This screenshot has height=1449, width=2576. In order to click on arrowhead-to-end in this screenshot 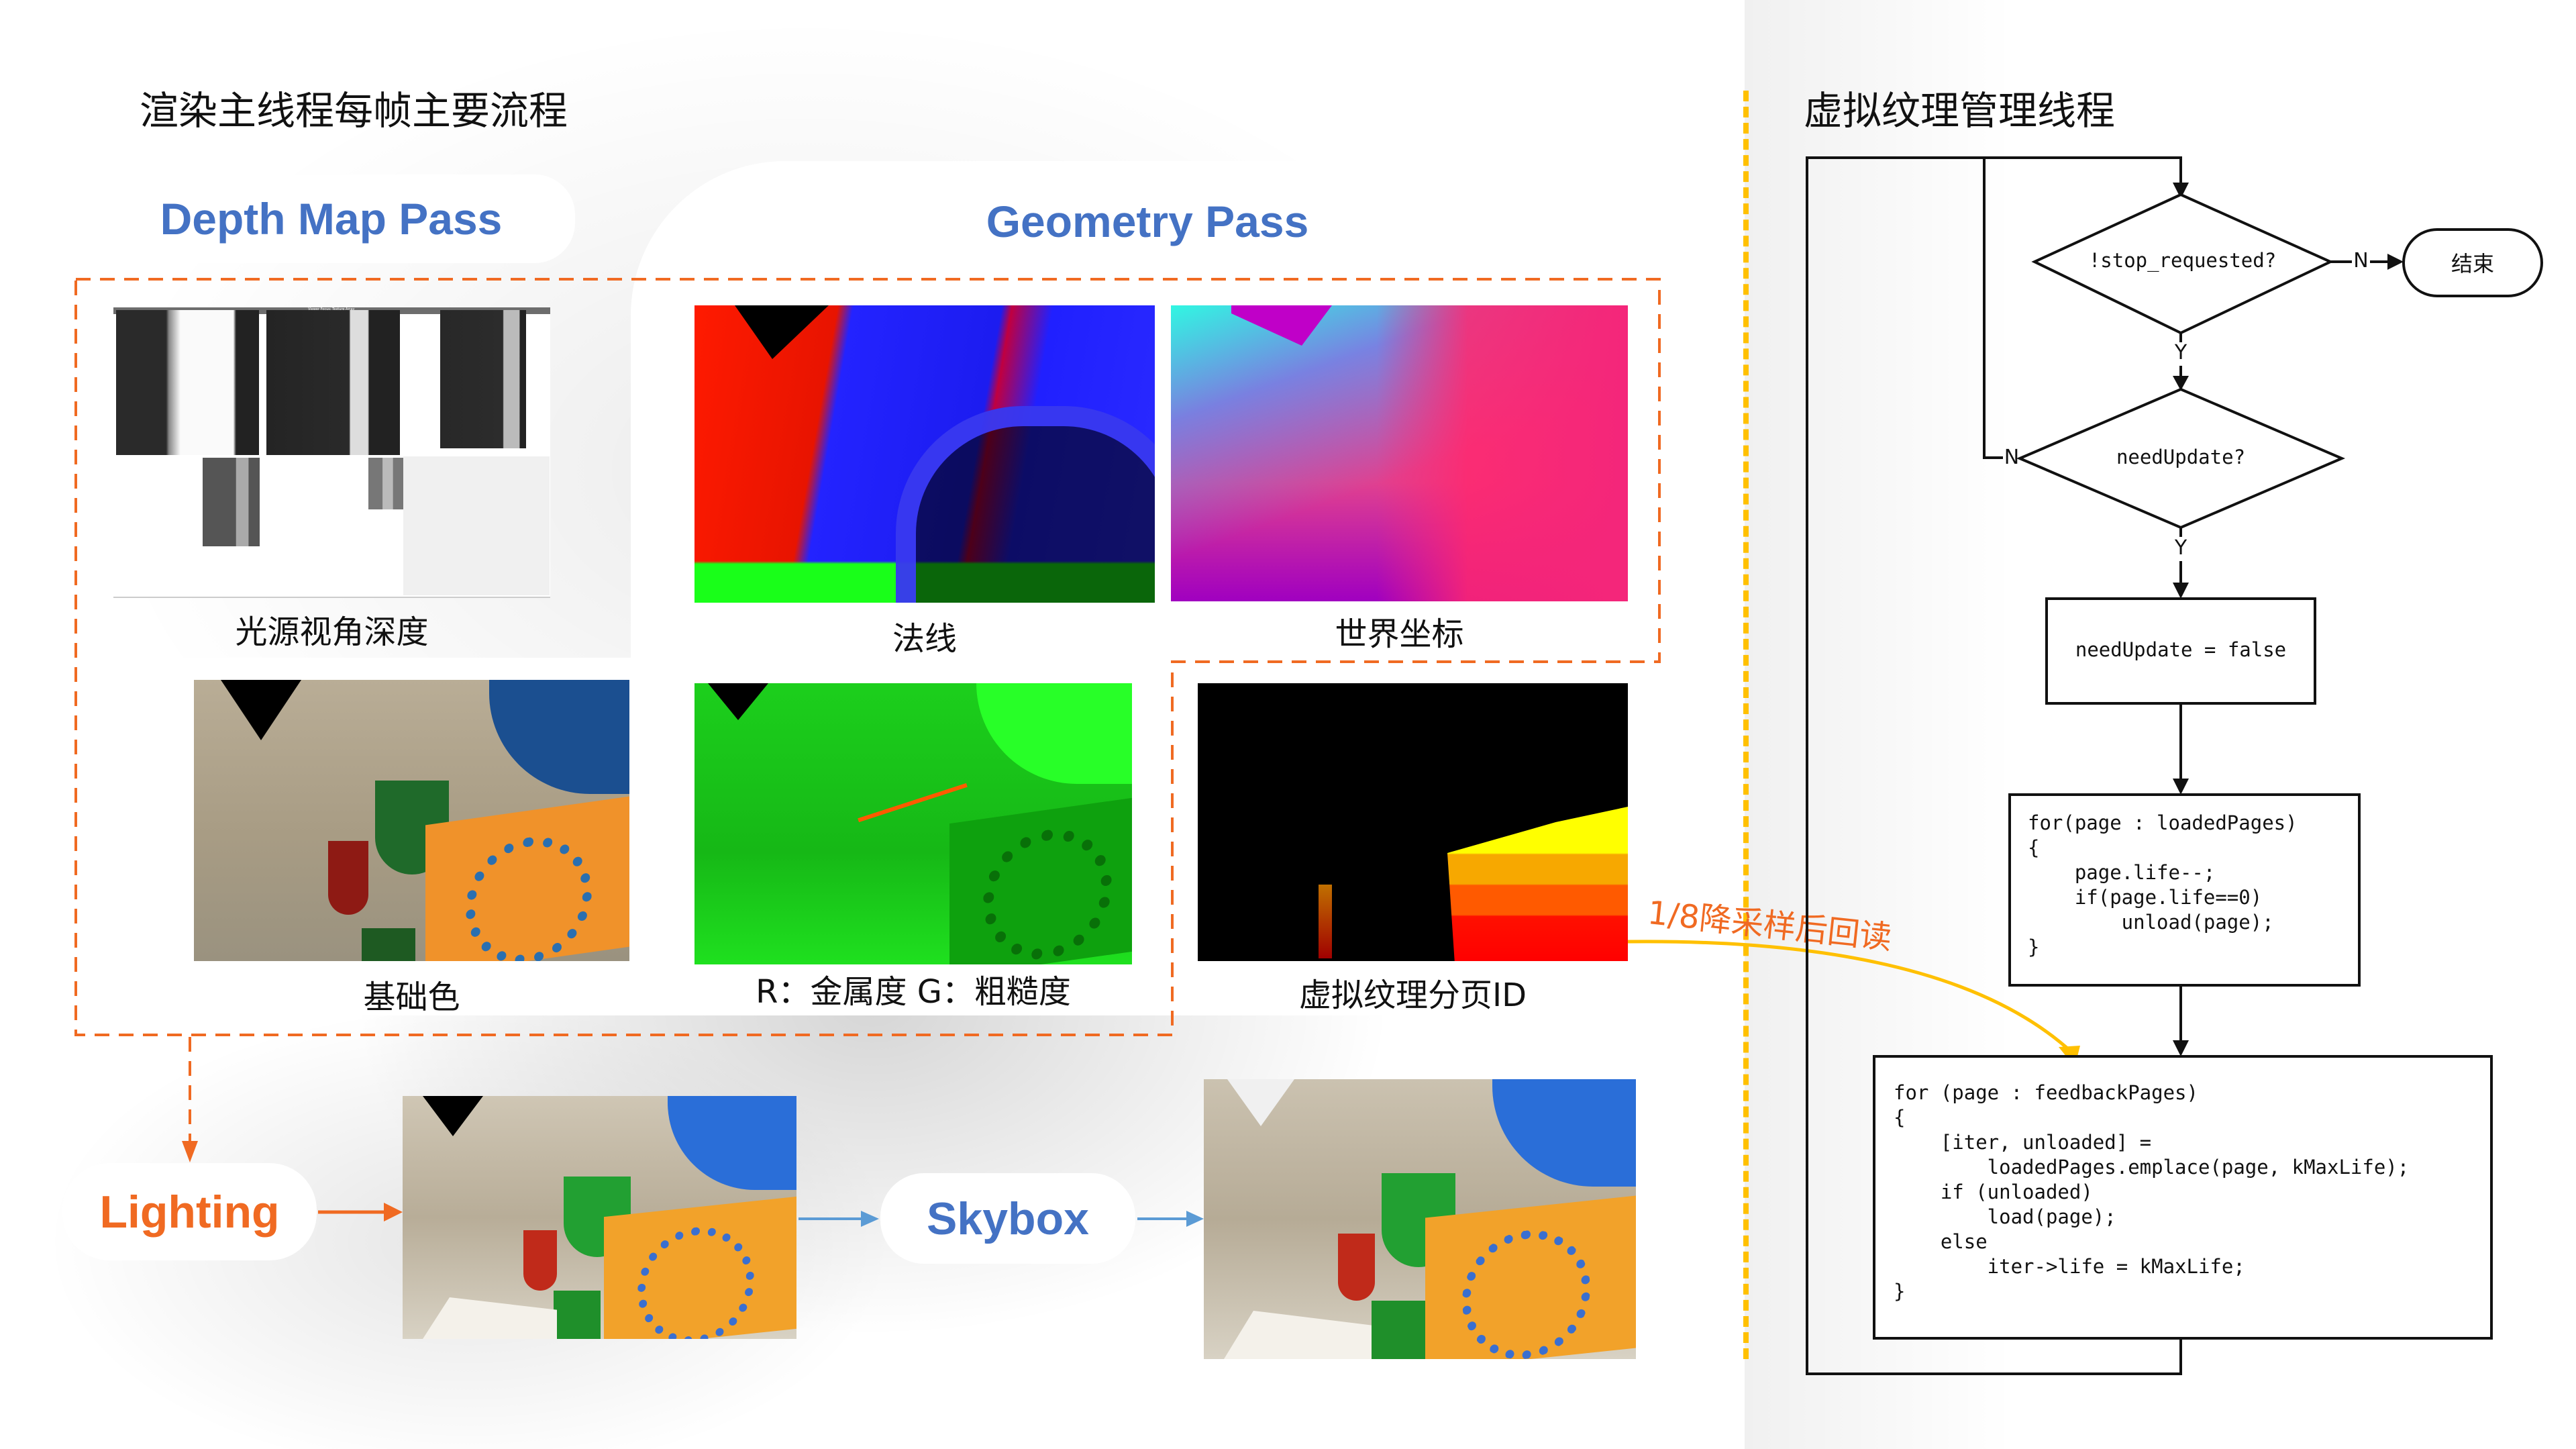, I will do `click(2395, 262)`.